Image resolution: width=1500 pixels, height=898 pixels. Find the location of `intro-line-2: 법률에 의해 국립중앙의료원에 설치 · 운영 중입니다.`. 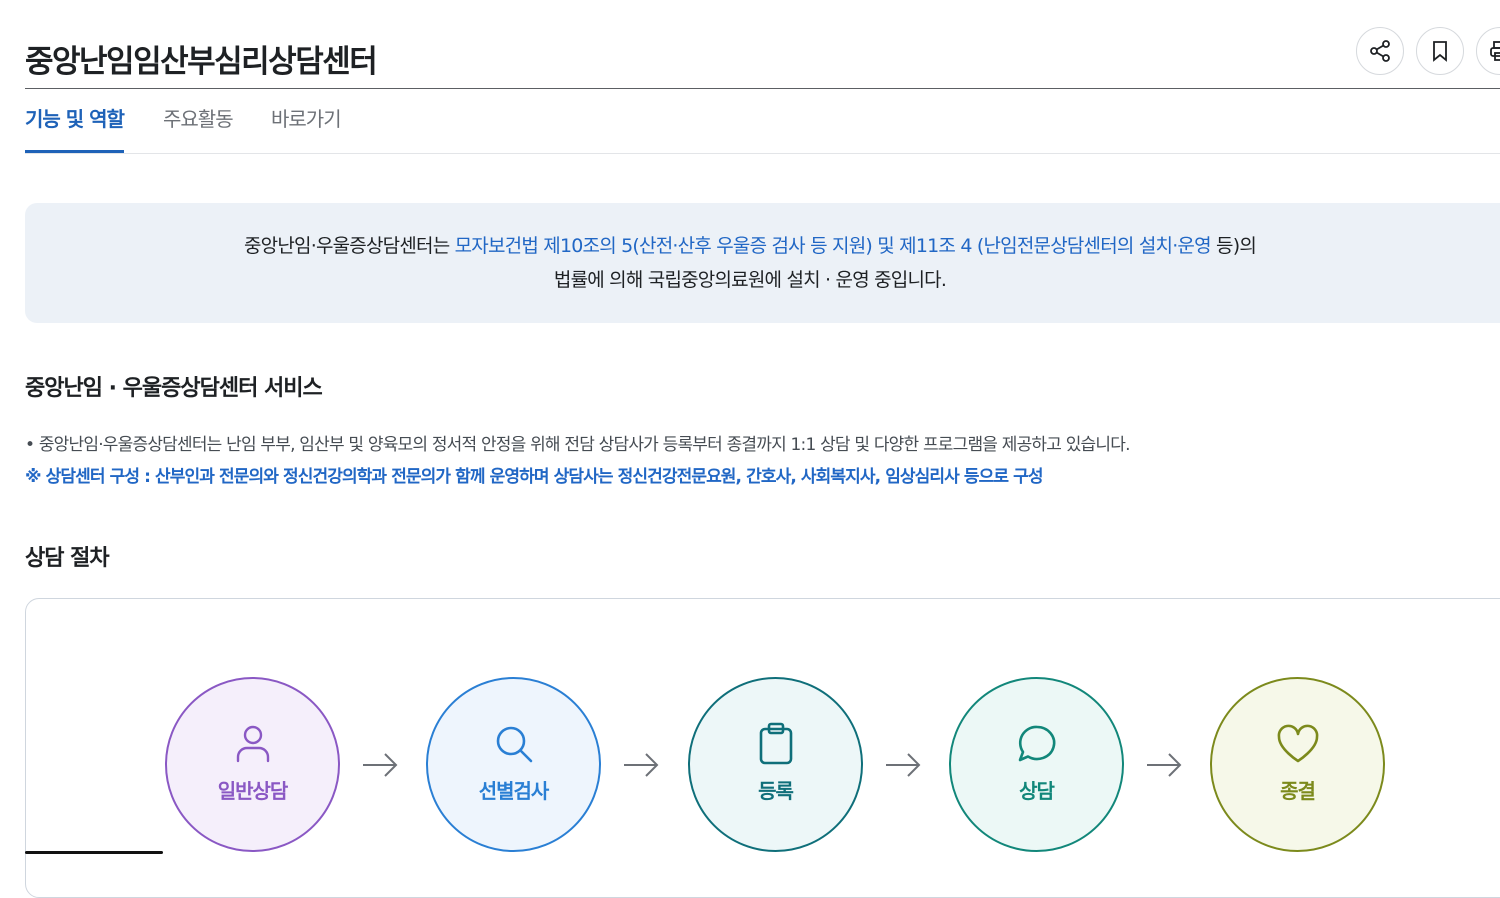

intro-line-2: 법률에 의해 국립중앙의료원에 설치 · 운영 중입니다. is located at coordinates (750, 280).